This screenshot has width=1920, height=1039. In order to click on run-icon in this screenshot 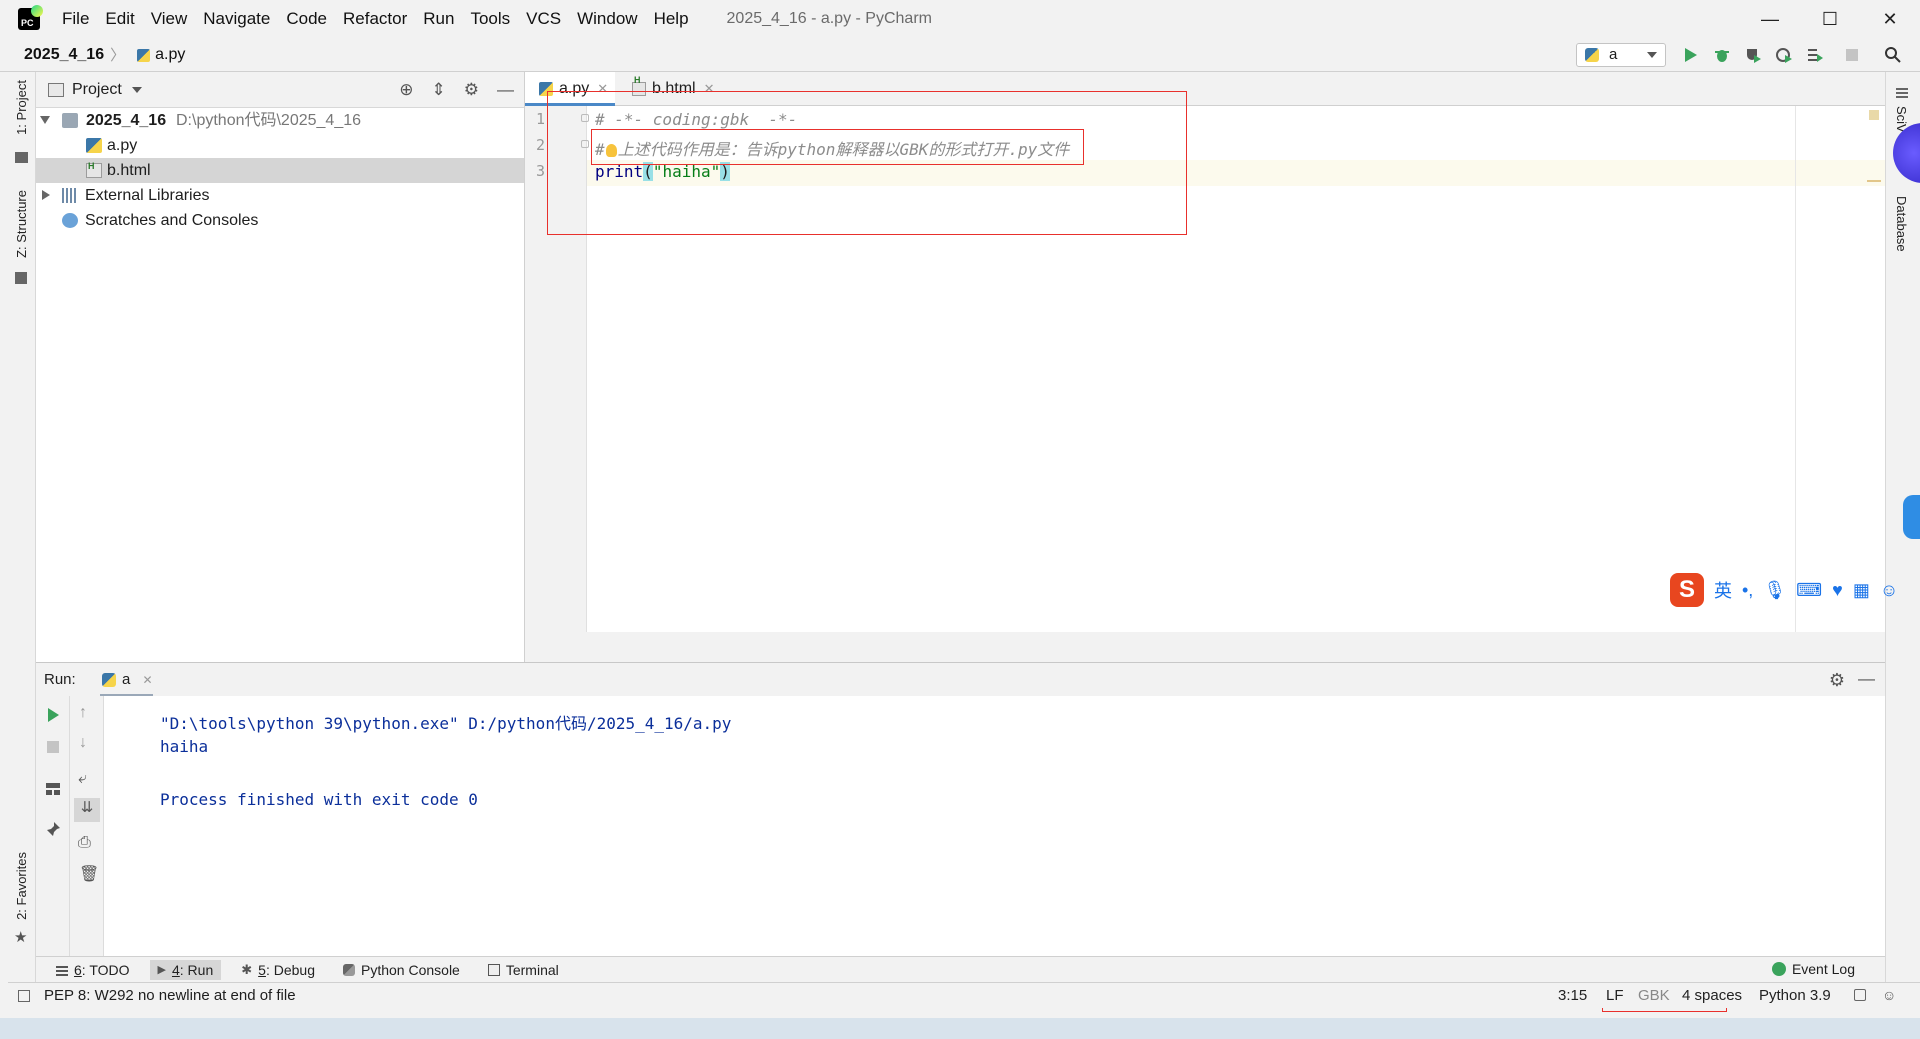, I will do `click(1690, 55)`.